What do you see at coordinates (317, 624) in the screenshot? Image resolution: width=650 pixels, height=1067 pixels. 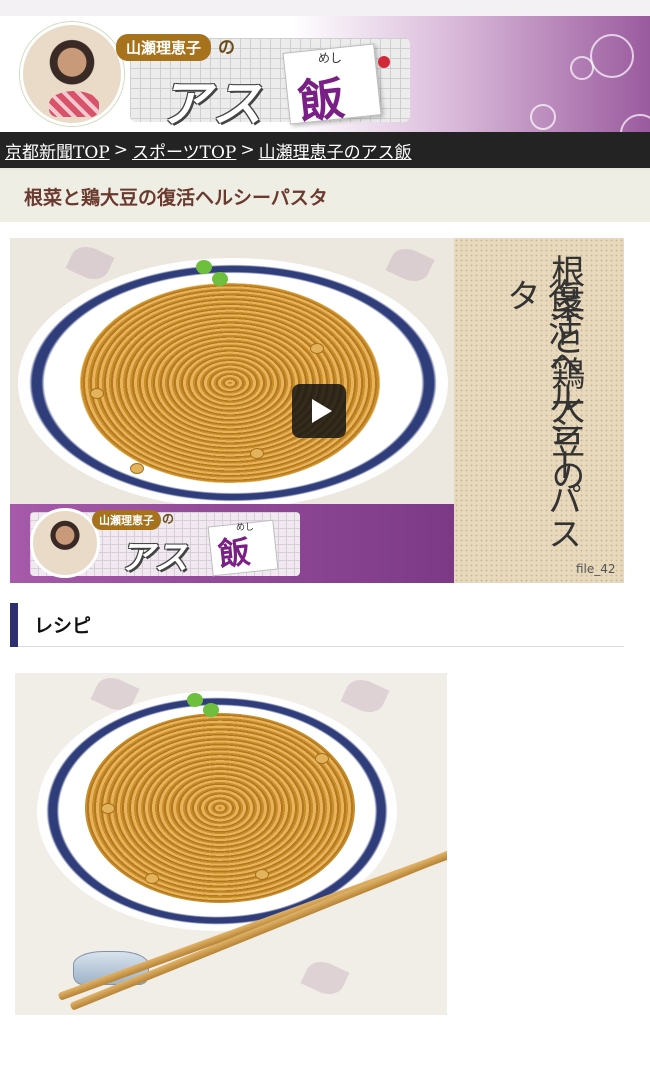 I see `recipe-section-heading: レシピ` at bounding box center [317, 624].